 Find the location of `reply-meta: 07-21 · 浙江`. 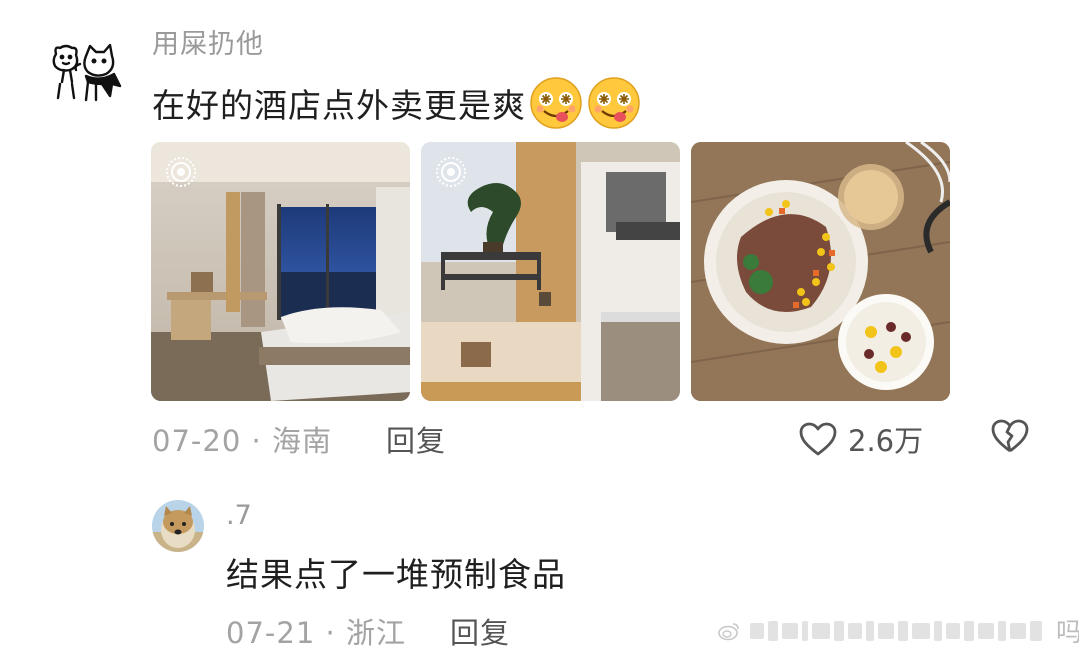

reply-meta: 07-21 · 浙江 is located at coordinates (316, 631).